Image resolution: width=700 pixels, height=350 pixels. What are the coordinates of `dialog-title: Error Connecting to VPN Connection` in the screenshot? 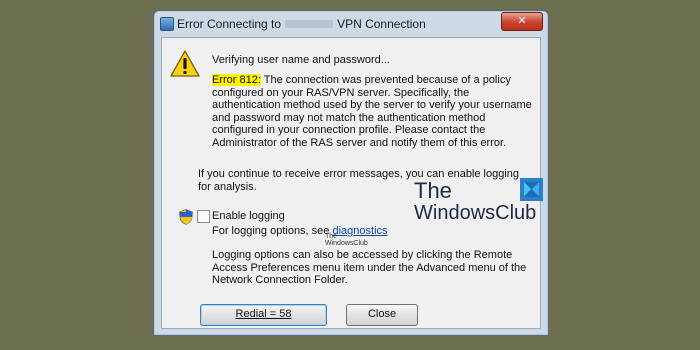 It's located at (301, 24).